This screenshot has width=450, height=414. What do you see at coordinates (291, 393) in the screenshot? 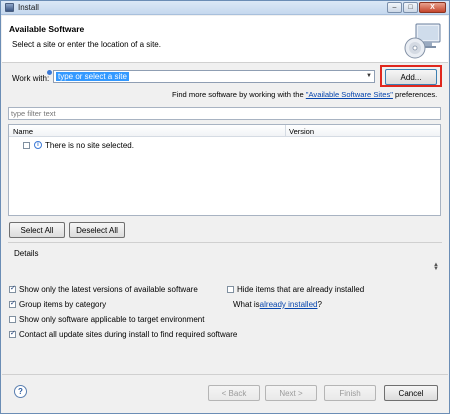
I see `next-button: Next >` at bounding box center [291, 393].